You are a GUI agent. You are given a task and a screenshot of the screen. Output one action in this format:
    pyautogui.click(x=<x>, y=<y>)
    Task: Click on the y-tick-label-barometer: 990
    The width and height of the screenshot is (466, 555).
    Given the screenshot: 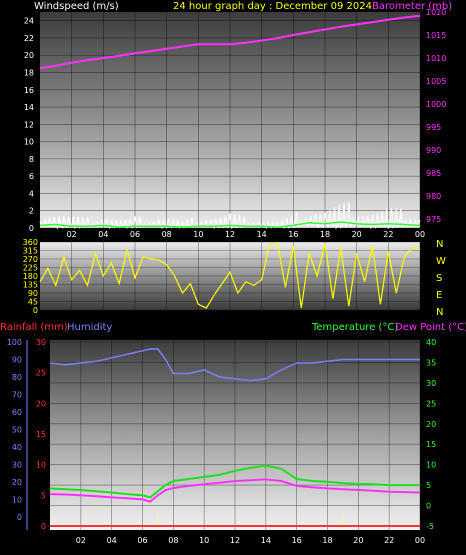 What is the action you would take?
    pyautogui.click(x=433, y=150)
    